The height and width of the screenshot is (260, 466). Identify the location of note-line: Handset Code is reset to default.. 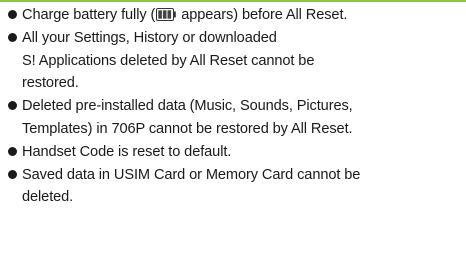
(127, 151).